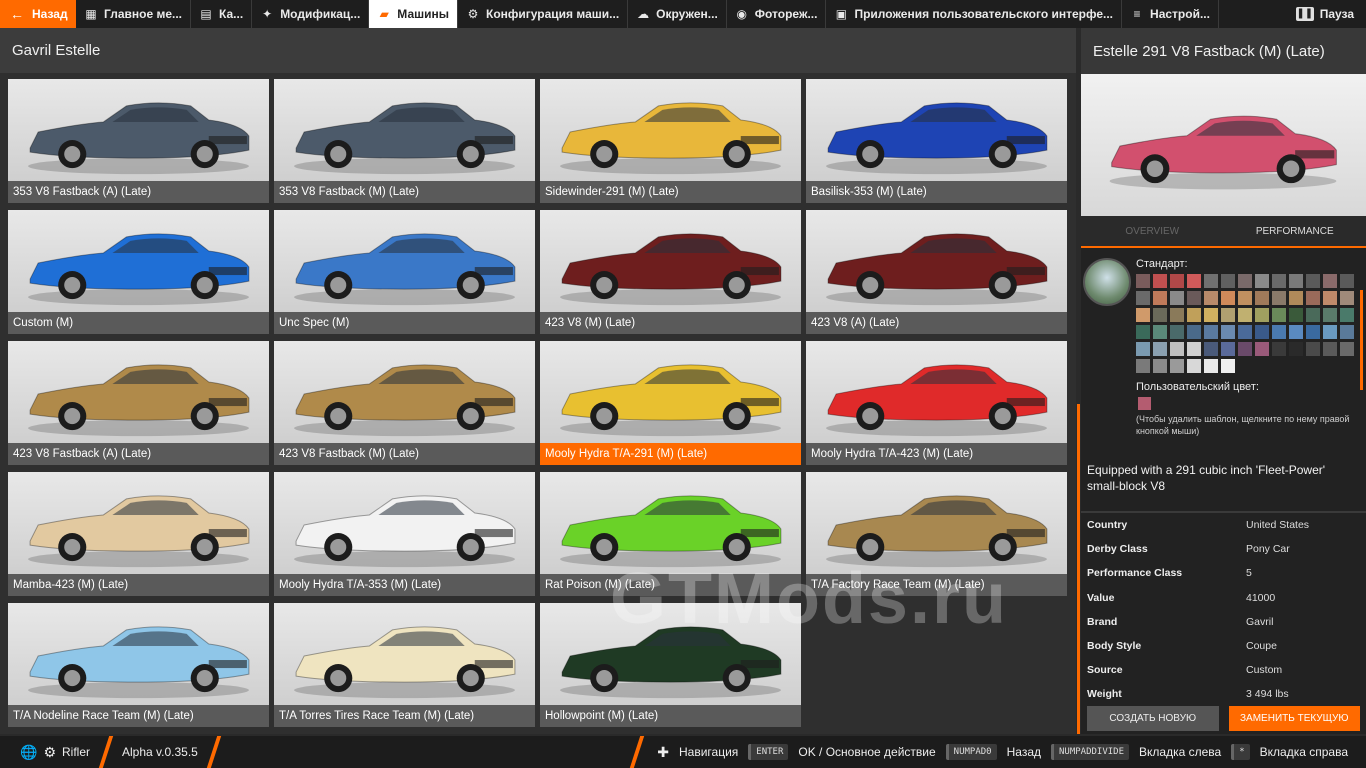  What do you see at coordinates (404, 141) in the screenshot?
I see `vehicle-tile: 353 V8 Fastback (M) (Late)` at bounding box center [404, 141].